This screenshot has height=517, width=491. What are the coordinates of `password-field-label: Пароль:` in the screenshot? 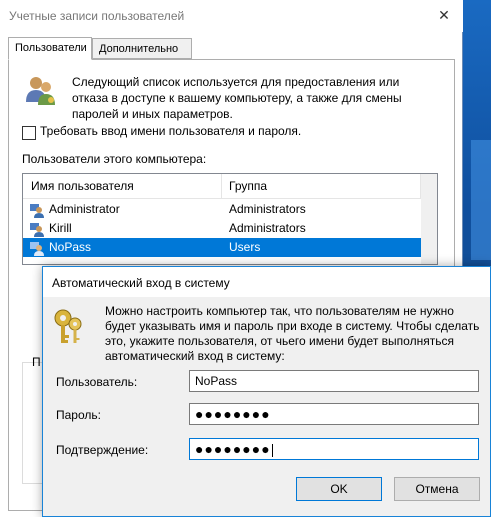 It's located at (78, 415).